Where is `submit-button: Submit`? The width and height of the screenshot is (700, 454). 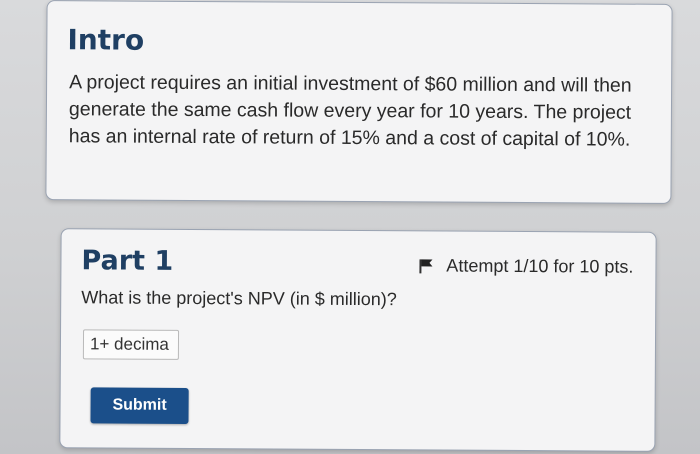 submit-button: Submit is located at coordinates (139, 405).